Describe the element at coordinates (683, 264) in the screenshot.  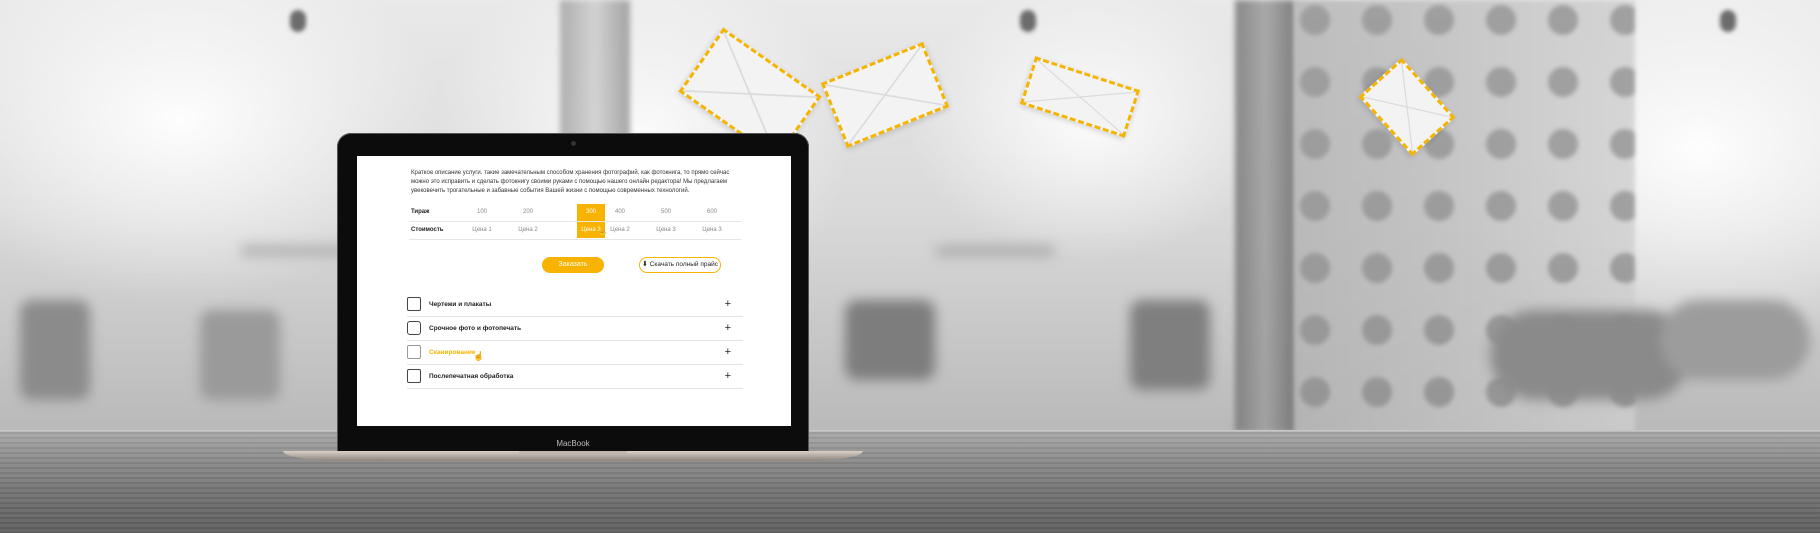
I see `download-price-label: Скачать полный прайс` at that location.